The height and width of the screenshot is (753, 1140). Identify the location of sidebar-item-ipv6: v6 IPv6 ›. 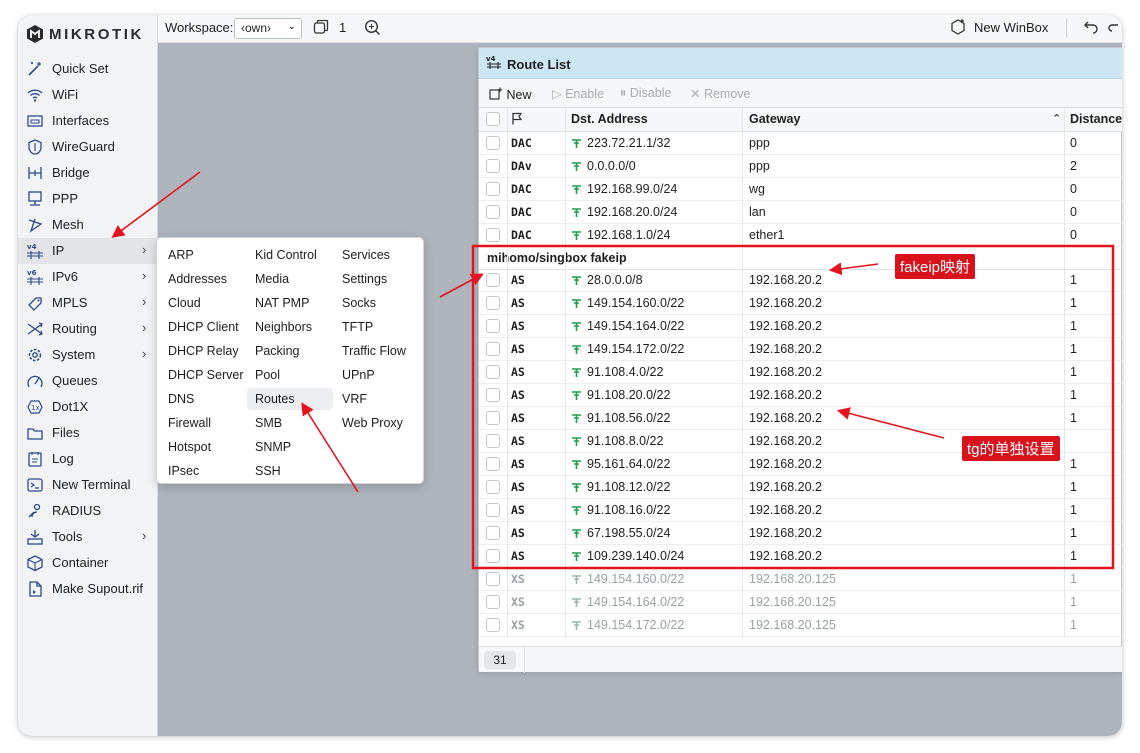
(88, 277).